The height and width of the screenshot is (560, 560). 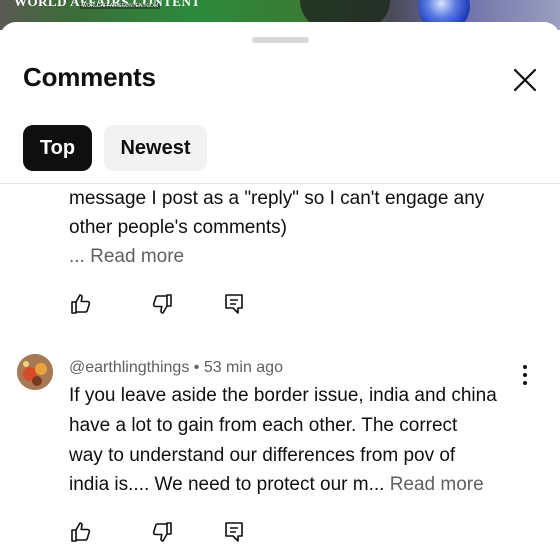 What do you see at coordinates (120, 6) in the screenshot?
I see `video-watermark-url: WORLDAFFAIRSCONTENT.COM` at bounding box center [120, 6].